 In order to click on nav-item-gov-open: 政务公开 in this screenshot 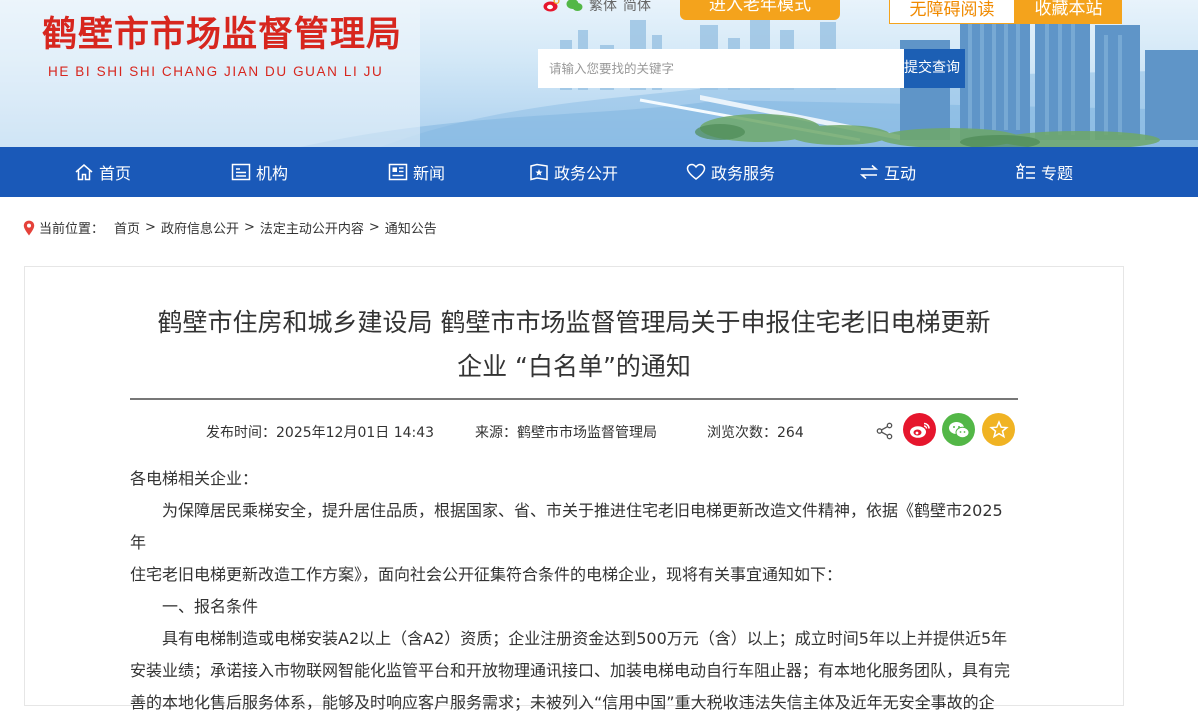, I will do `click(573, 172)`.